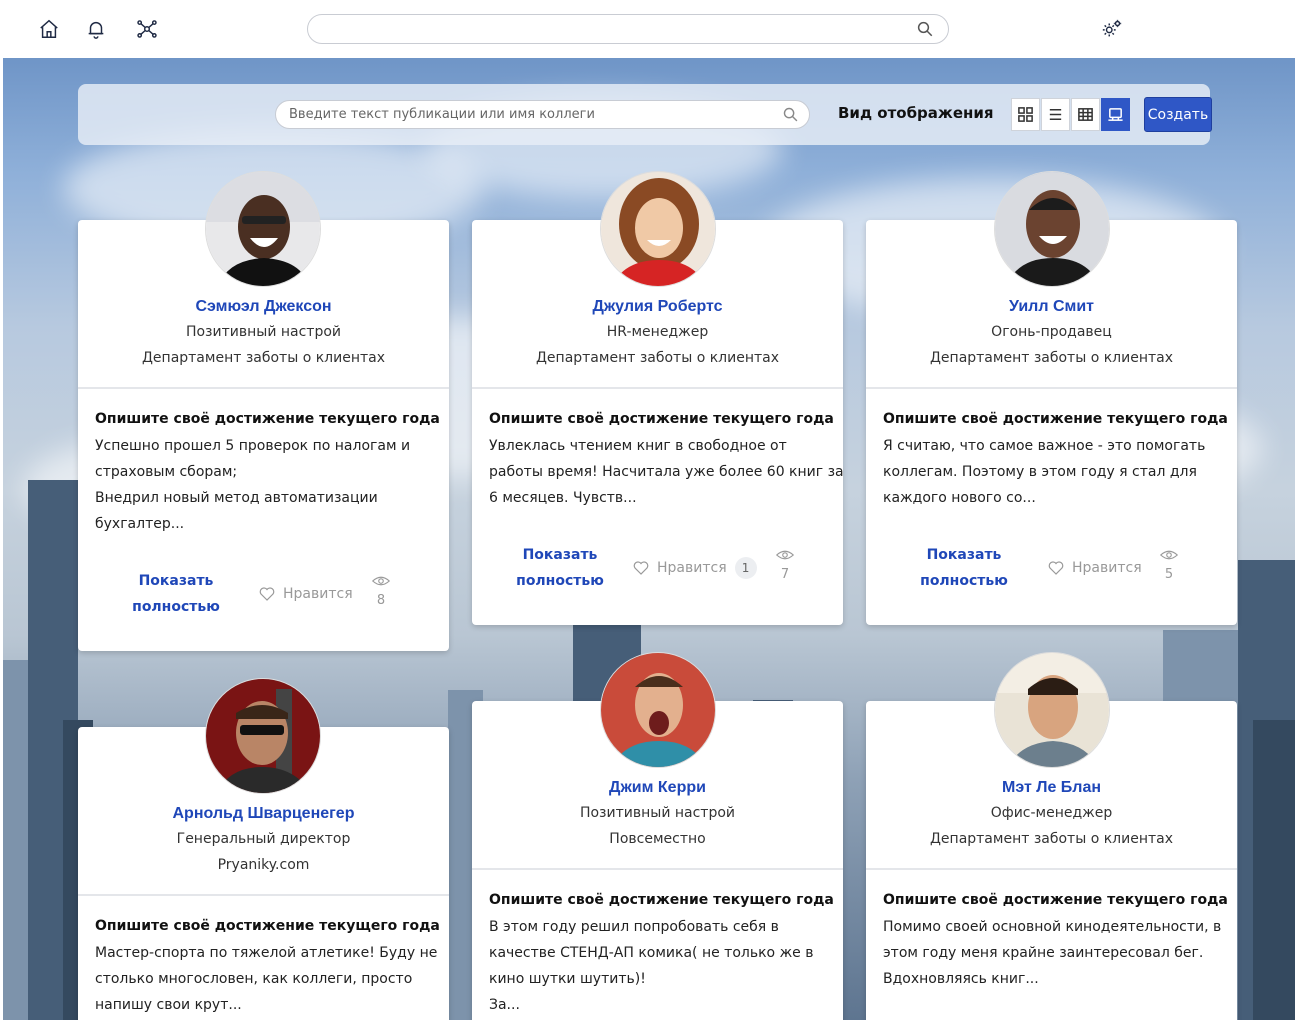  I want to click on views-counter: 7, so click(785, 565).